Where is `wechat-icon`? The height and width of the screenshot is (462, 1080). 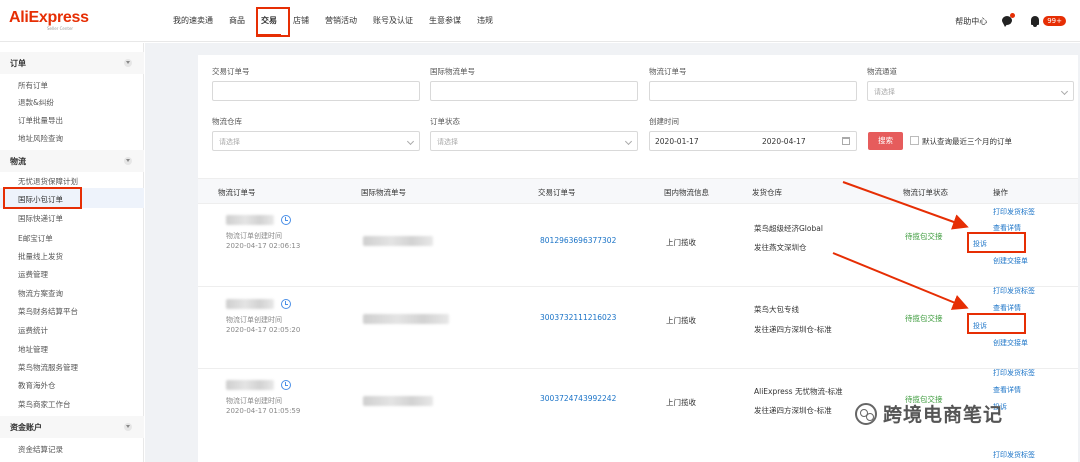
wechat-icon is located at coordinates (866, 413).